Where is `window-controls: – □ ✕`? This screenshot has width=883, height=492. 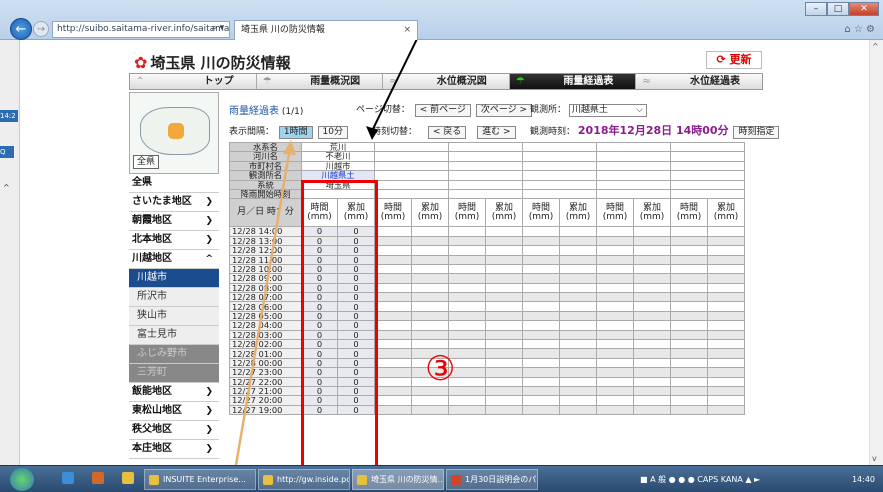
window-controls: – □ ✕ is located at coordinates (842, 9).